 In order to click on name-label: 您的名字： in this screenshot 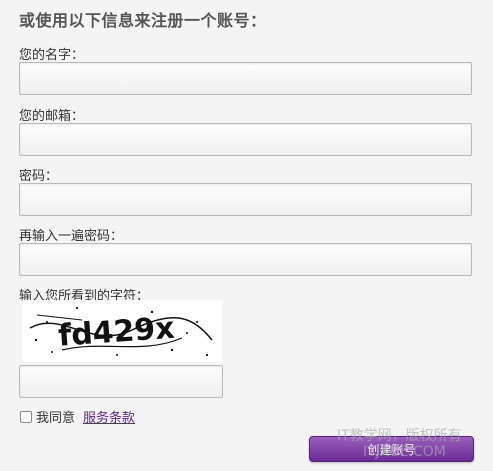, I will do `click(52, 55)`.